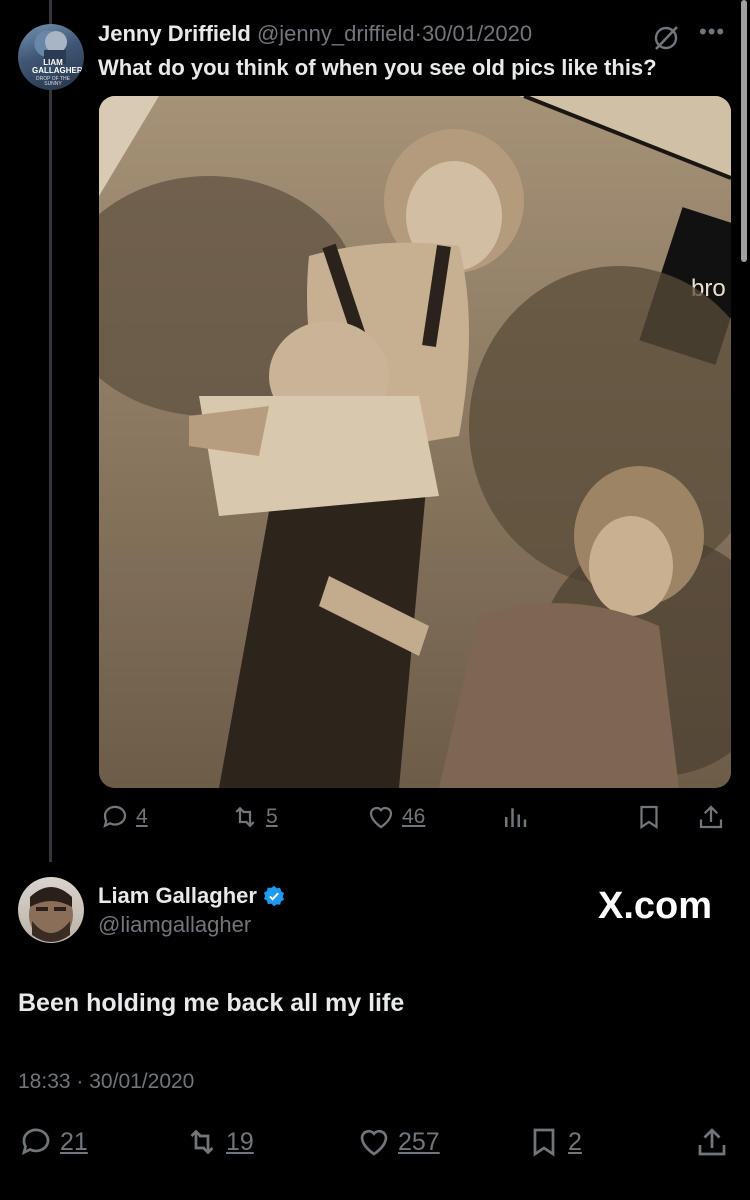 Image resolution: width=750 pixels, height=1200 pixels. What do you see at coordinates (174, 33) in the screenshot?
I see `author-name: Jenny Driffield` at bounding box center [174, 33].